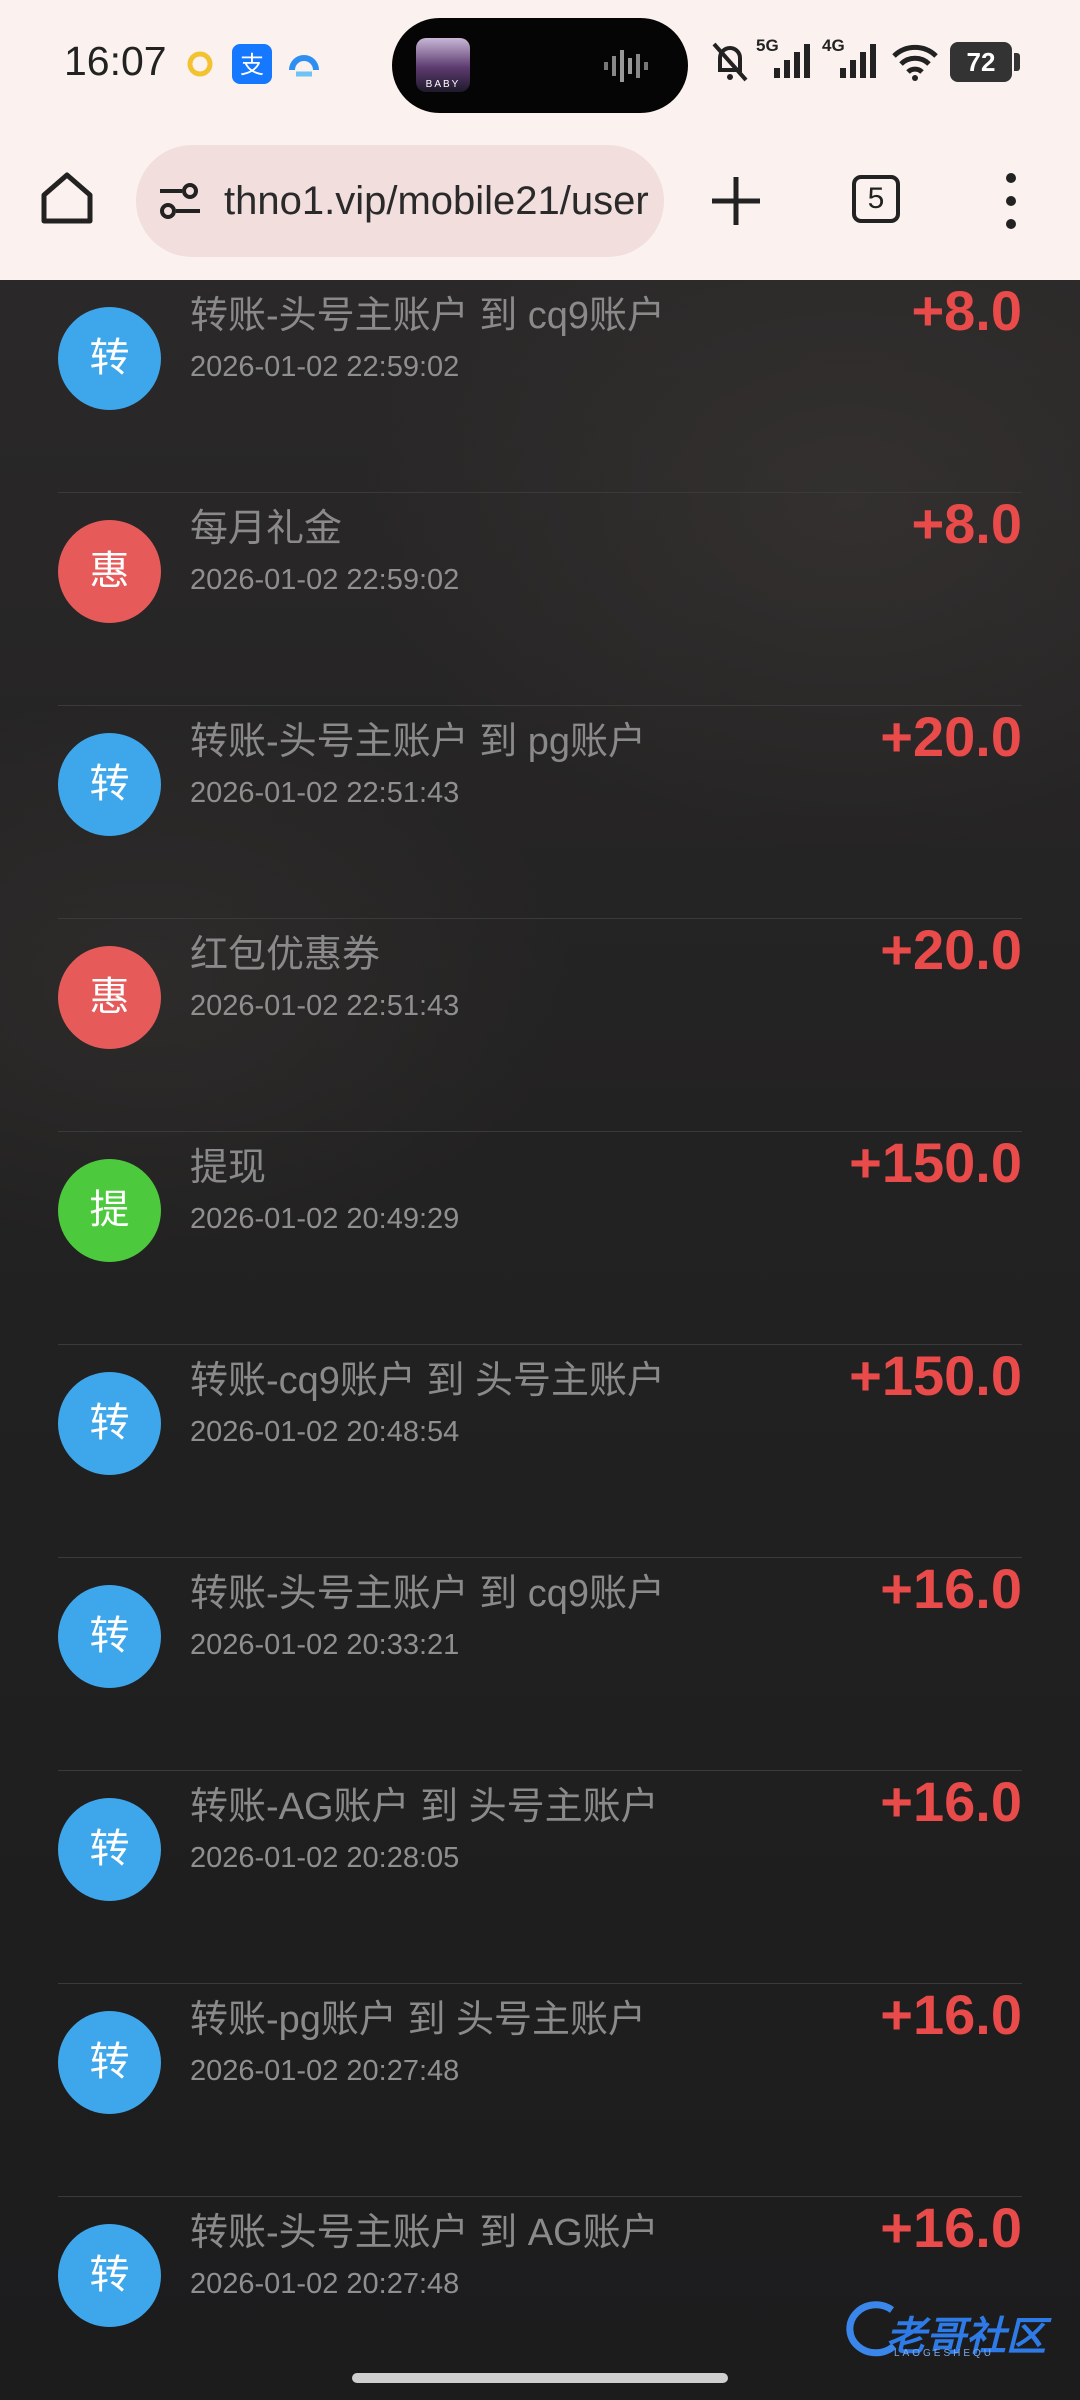 This screenshot has width=1080, height=2400. Describe the element at coordinates (228, 1168) in the screenshot. I see `transaction-title: 提现` at that location.